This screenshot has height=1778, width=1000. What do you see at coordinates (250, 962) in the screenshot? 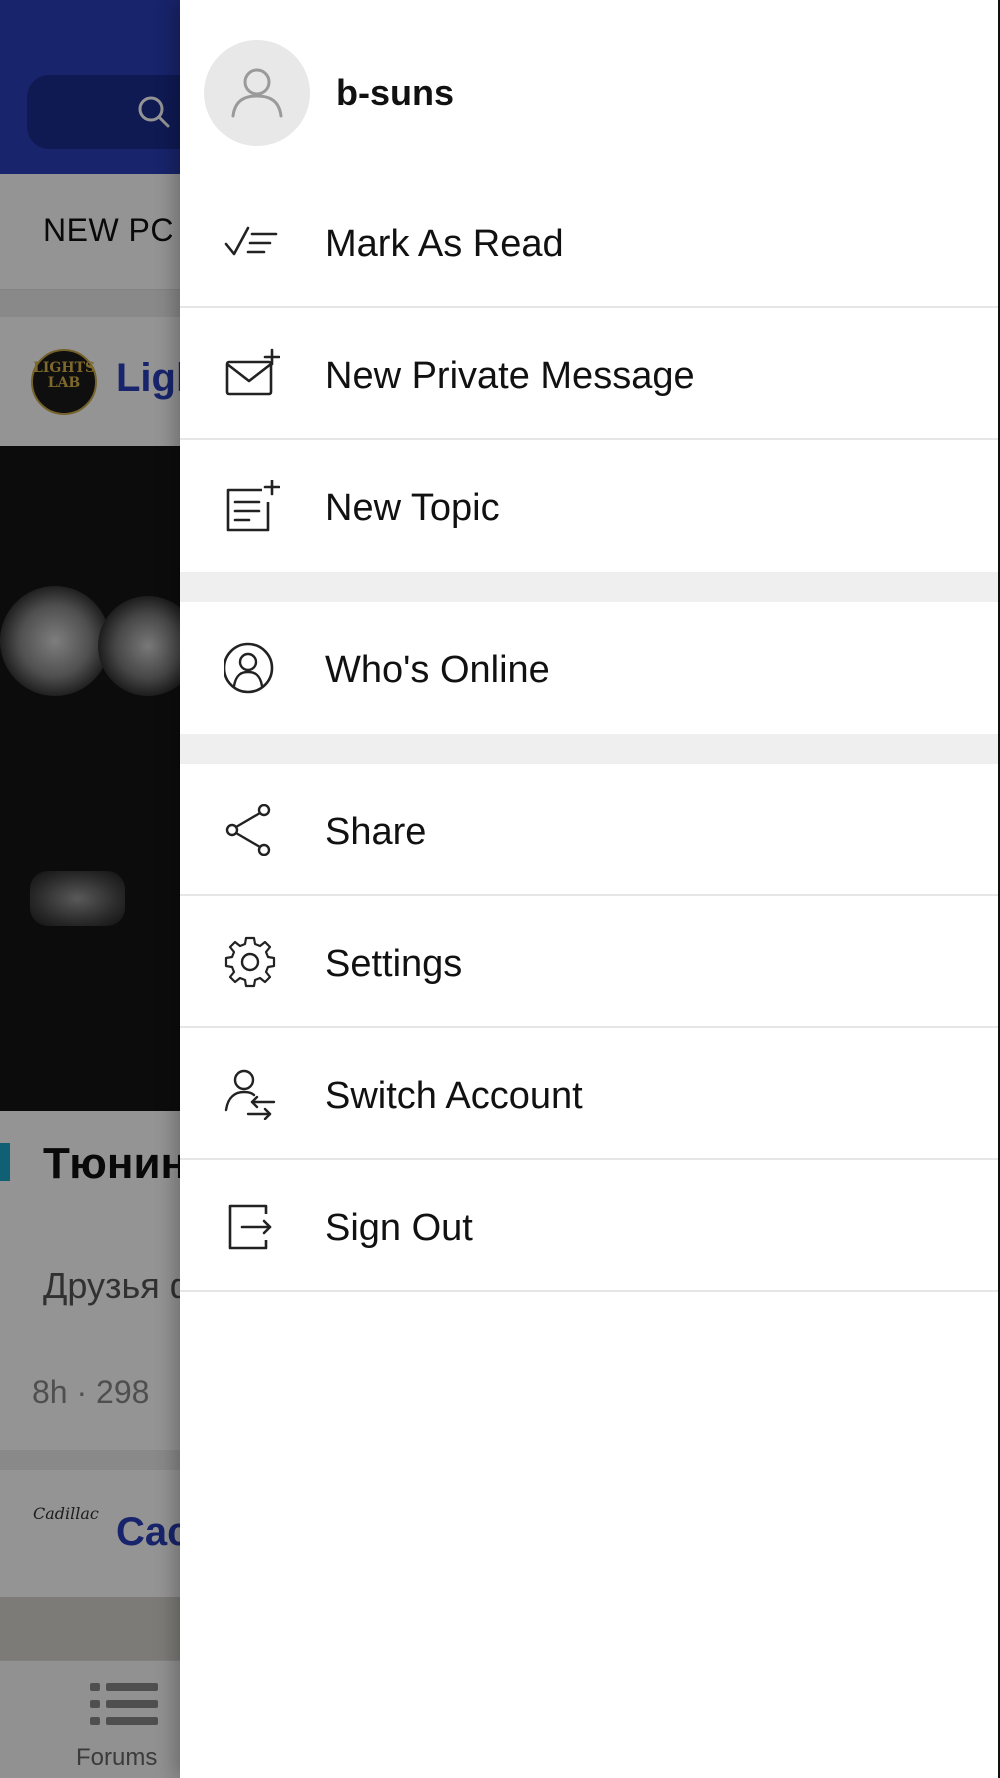
I see `settings-icon` at bounding box center [250, 962].